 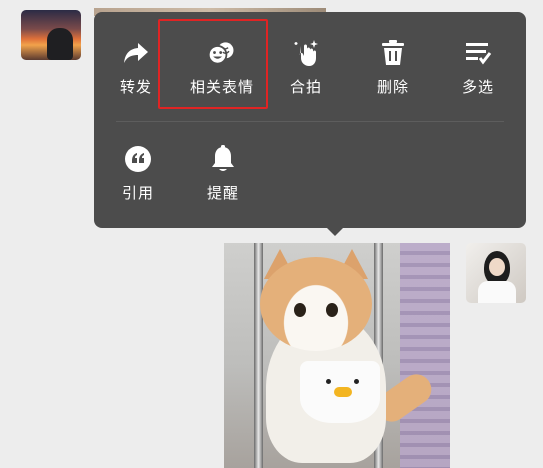 I want to click on bell-icon, so click(x=223, y=159).